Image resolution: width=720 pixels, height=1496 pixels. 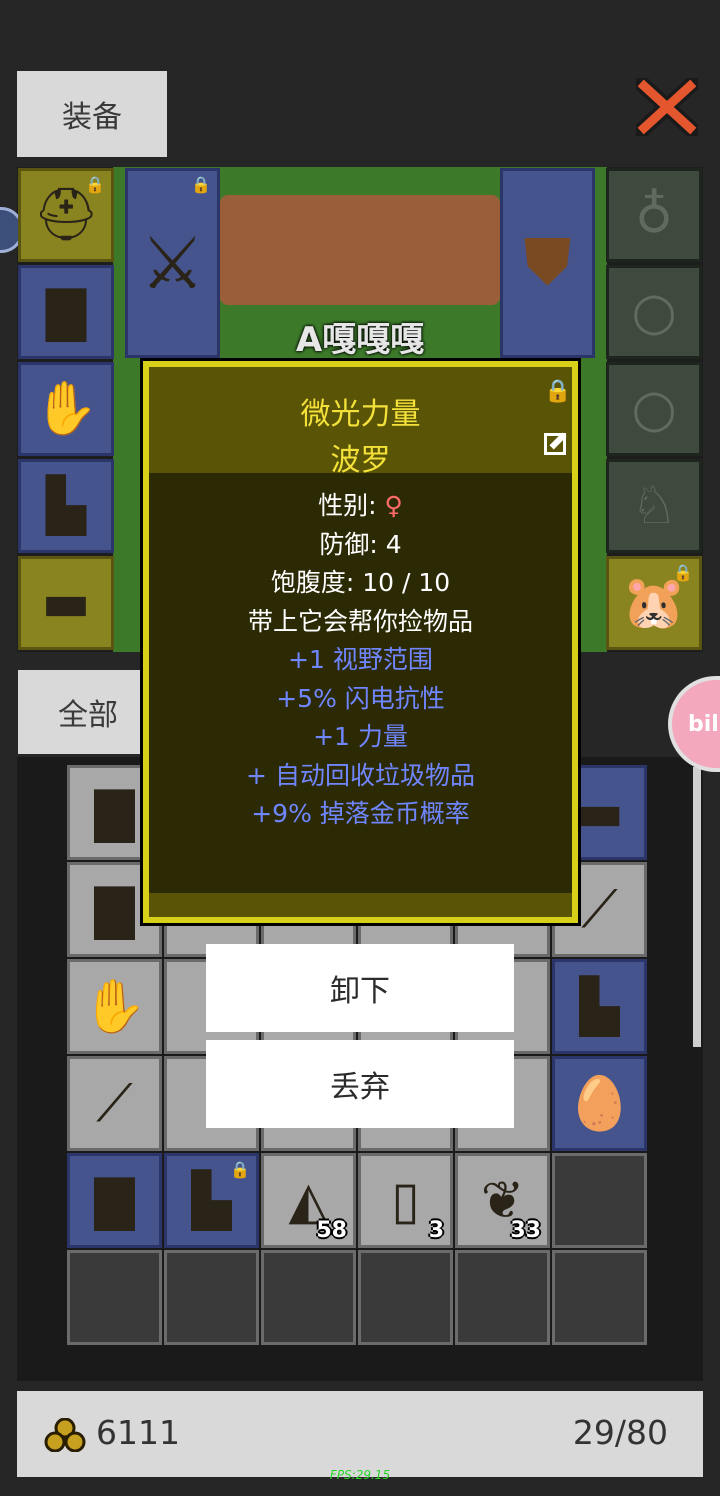 I want to click on female-icon: ♀, so click(x=393, y=505).